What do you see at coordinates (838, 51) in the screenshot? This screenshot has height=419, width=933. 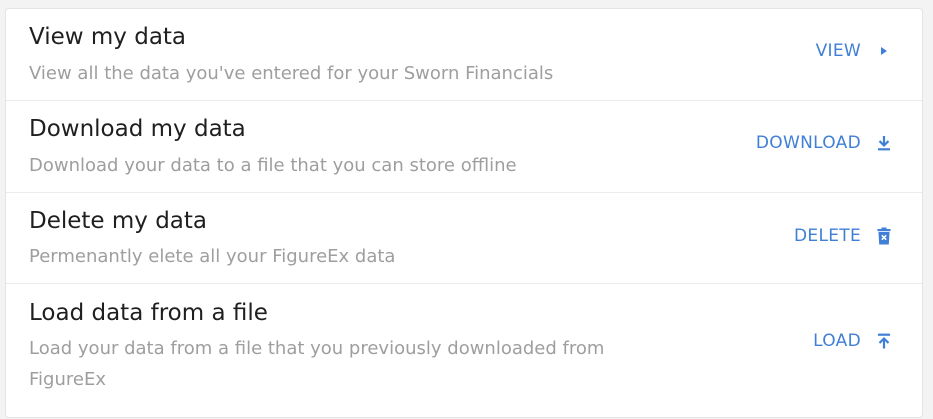 I see `view-button-label: VIEW` at bounding box center [838, 51].